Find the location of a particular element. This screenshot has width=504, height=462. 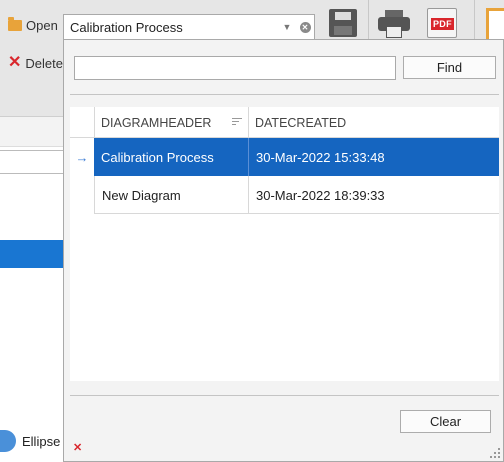

row-indicator is located at coordinates (82, 195).